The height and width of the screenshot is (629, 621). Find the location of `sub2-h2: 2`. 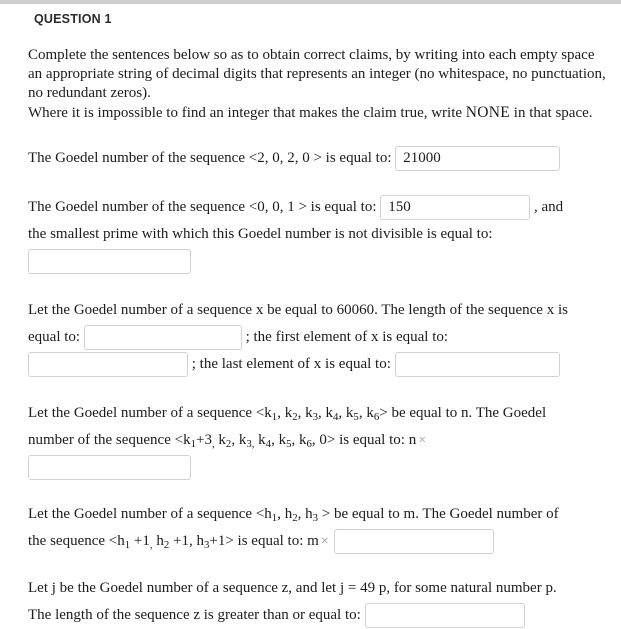

sub2-h2: 2 is located at coordinates (166, 545).